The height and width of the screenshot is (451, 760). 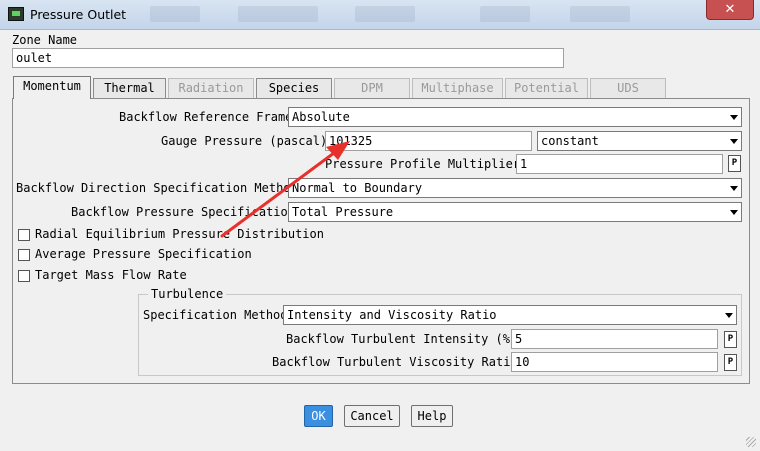 I want to click on resize-grip, so click(x=751, y=442).